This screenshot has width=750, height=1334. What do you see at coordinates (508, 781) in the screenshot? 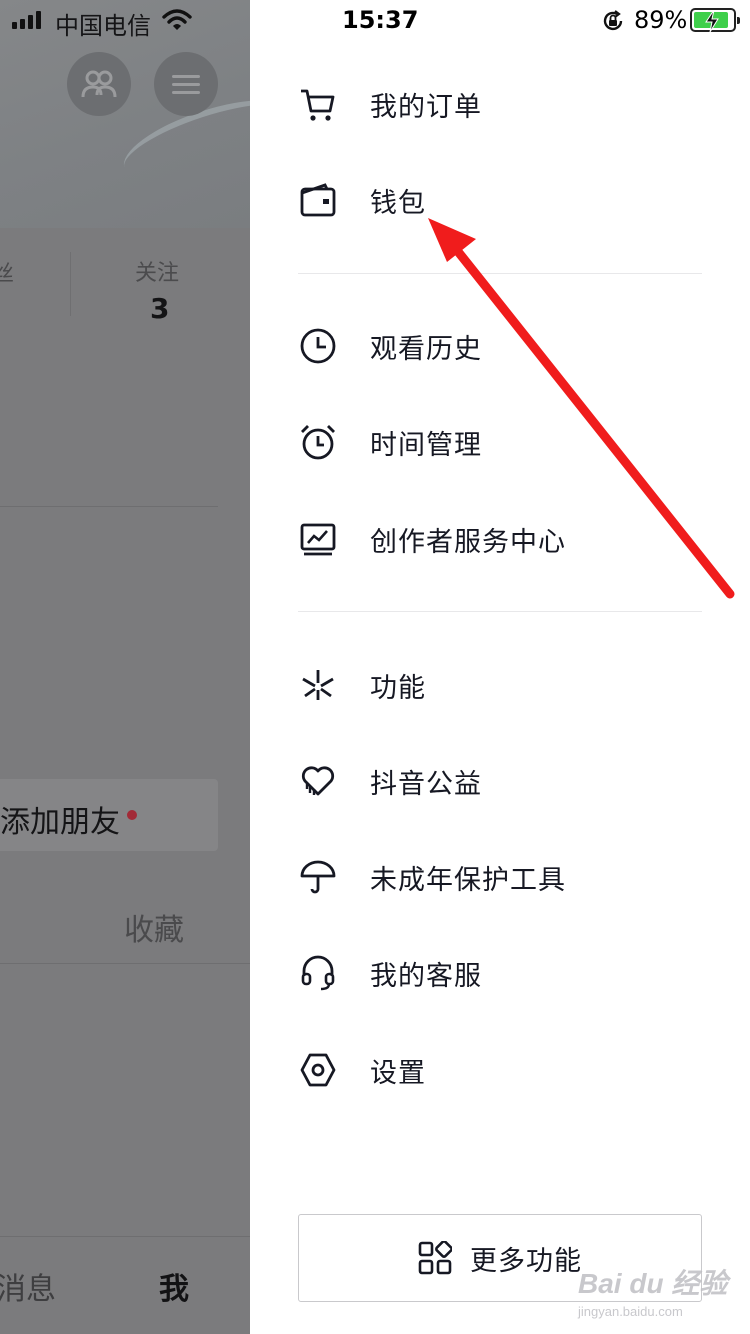
I see `menu-item-charity: 抖音公益` at bounding box center [508, 781].